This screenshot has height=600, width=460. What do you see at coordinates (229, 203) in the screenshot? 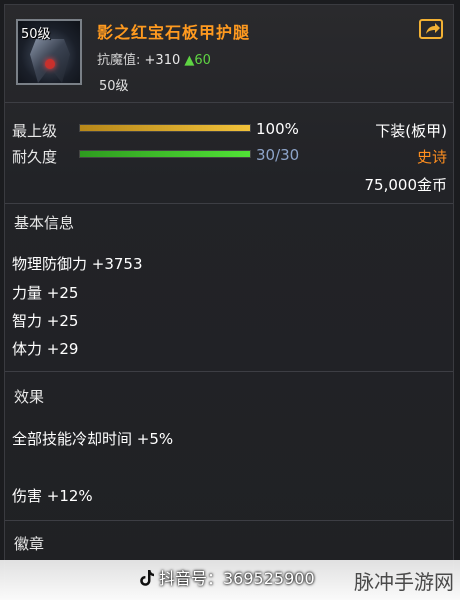
I see `basic-divider` at bounding box center [229, 203].